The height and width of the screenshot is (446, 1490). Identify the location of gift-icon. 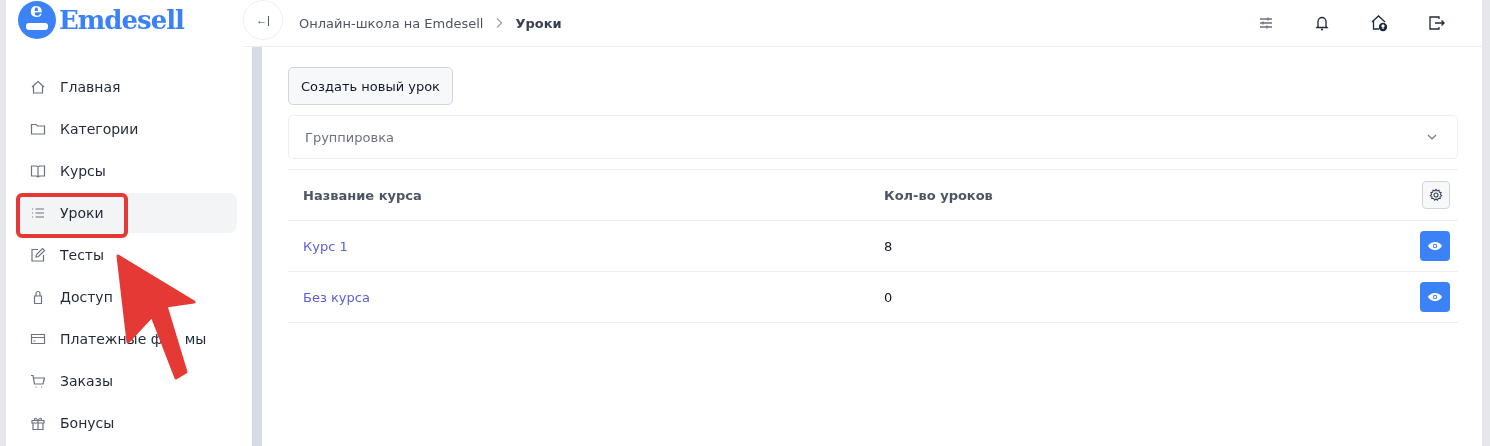
(38, 423).